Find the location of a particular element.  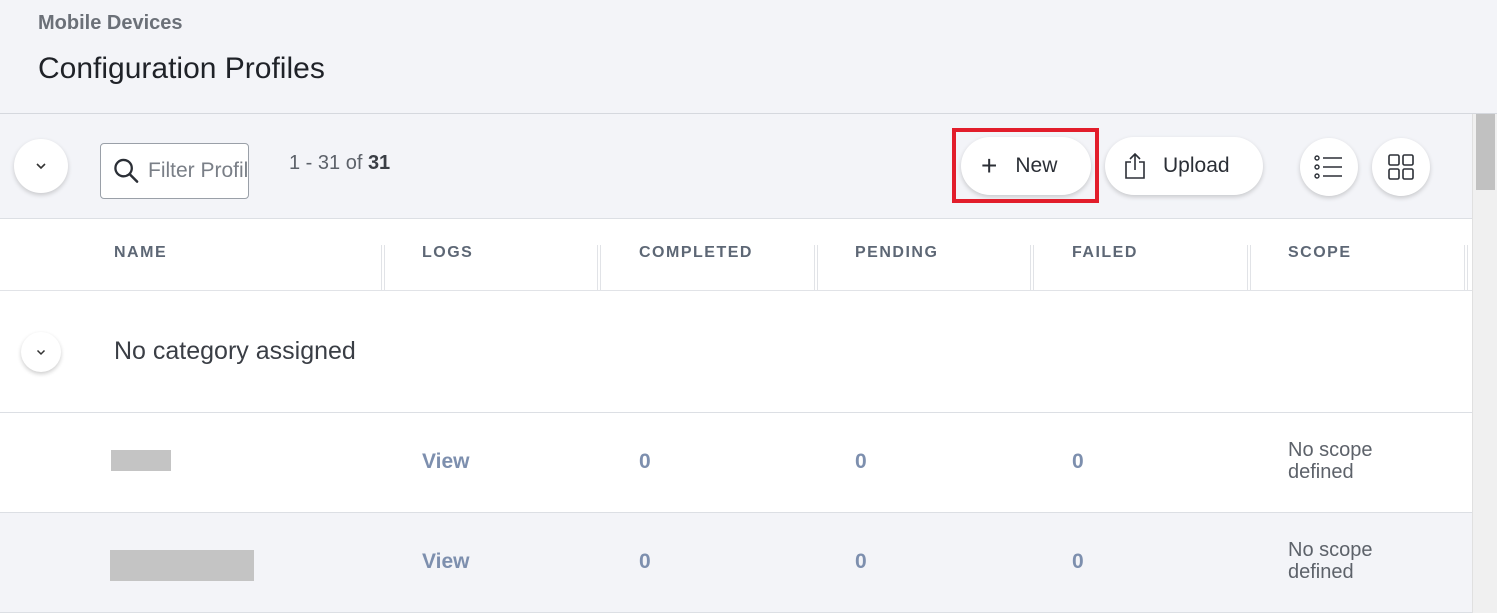

table-header: NAME LOGS COMPLETED PENDING FAILED SCOPE is located at coordinates (736, 255).